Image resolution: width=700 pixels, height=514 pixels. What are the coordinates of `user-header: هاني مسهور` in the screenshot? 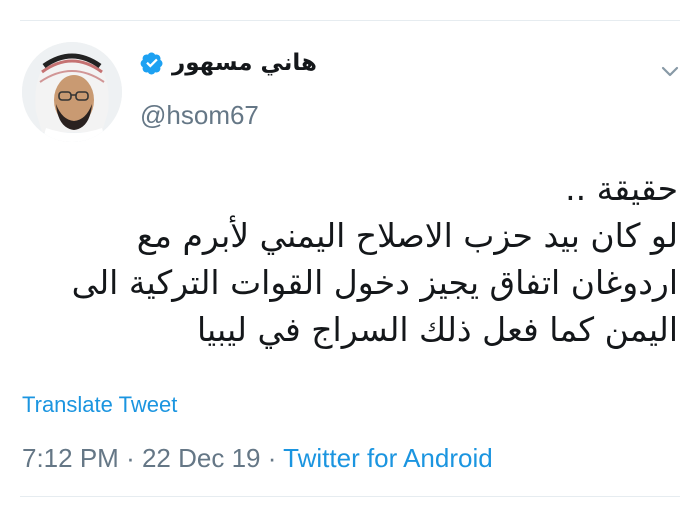 It's located at (228, 63).